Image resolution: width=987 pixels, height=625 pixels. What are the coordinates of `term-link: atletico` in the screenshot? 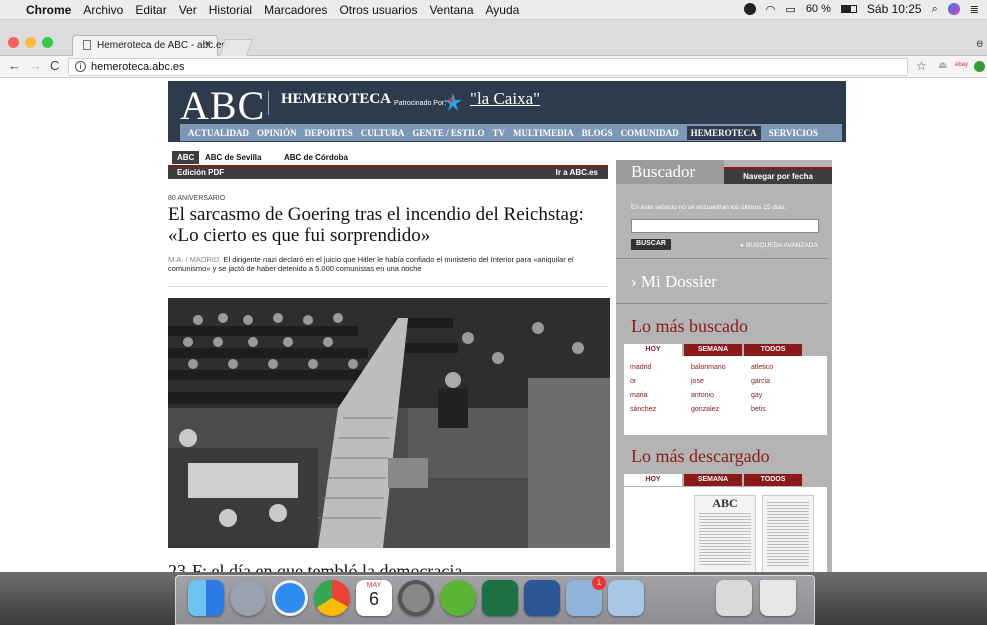 It's located at (762, 367).